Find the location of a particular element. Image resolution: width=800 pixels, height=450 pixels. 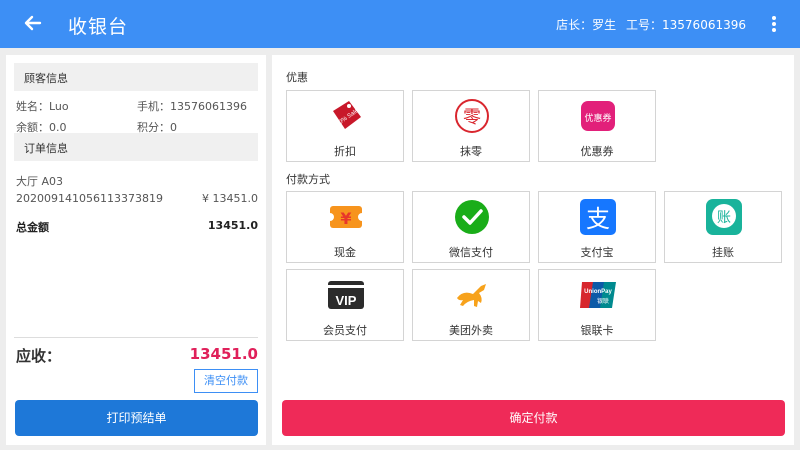

back-arrow-icon is located at coordinates (33, 23).